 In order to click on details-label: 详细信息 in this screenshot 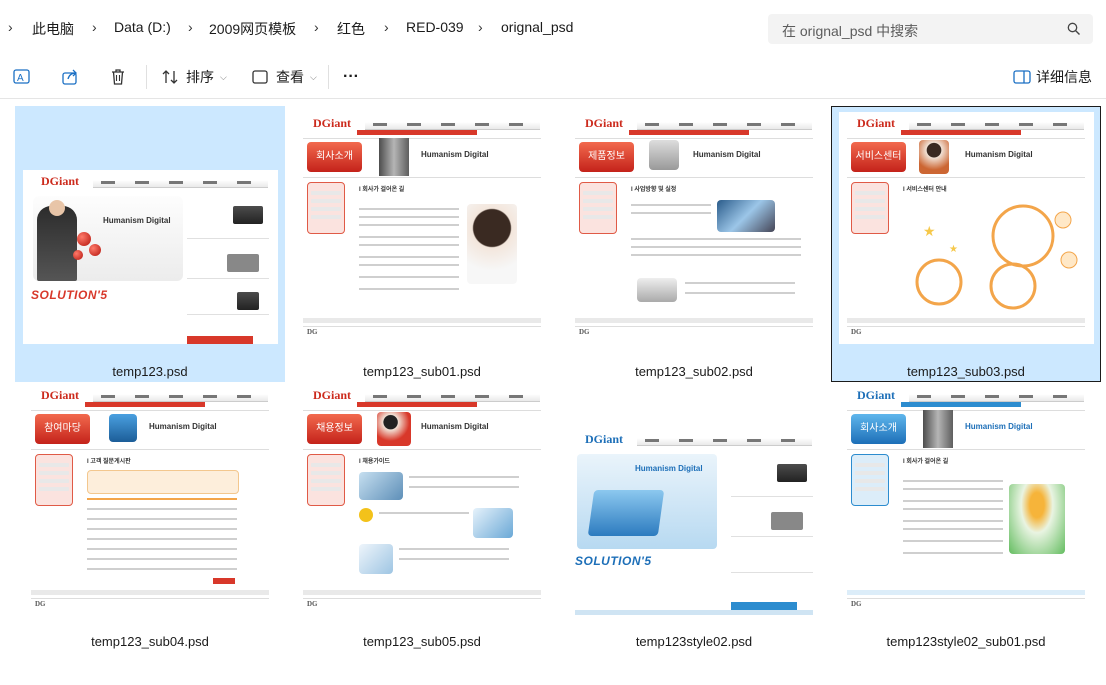, I will do `click(1064, 77)`.